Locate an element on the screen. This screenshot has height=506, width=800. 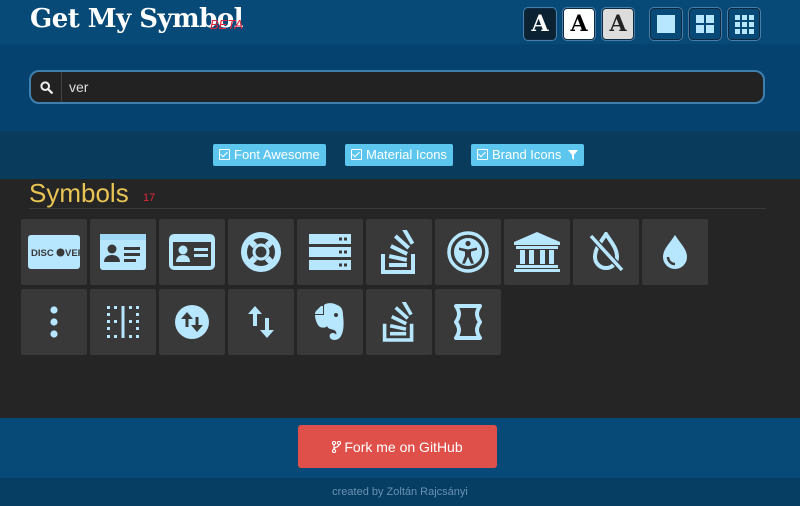
three-by-three-grid-icon is located at coordinates (744, 24).